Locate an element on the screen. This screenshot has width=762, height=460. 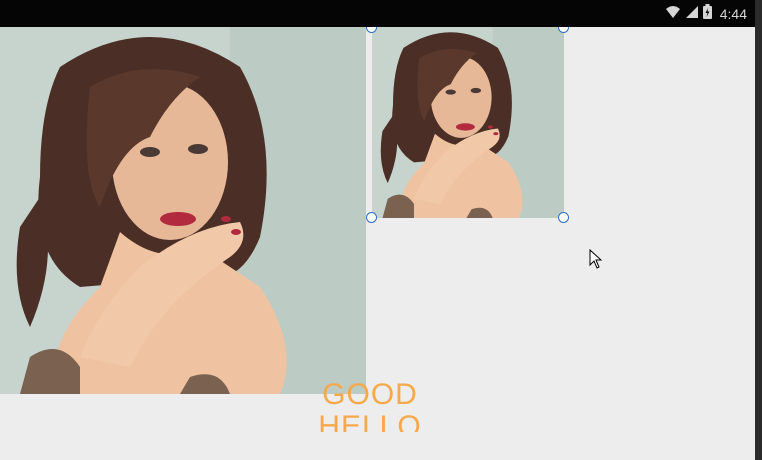
battery-icon is located at coordinates (707, 14).